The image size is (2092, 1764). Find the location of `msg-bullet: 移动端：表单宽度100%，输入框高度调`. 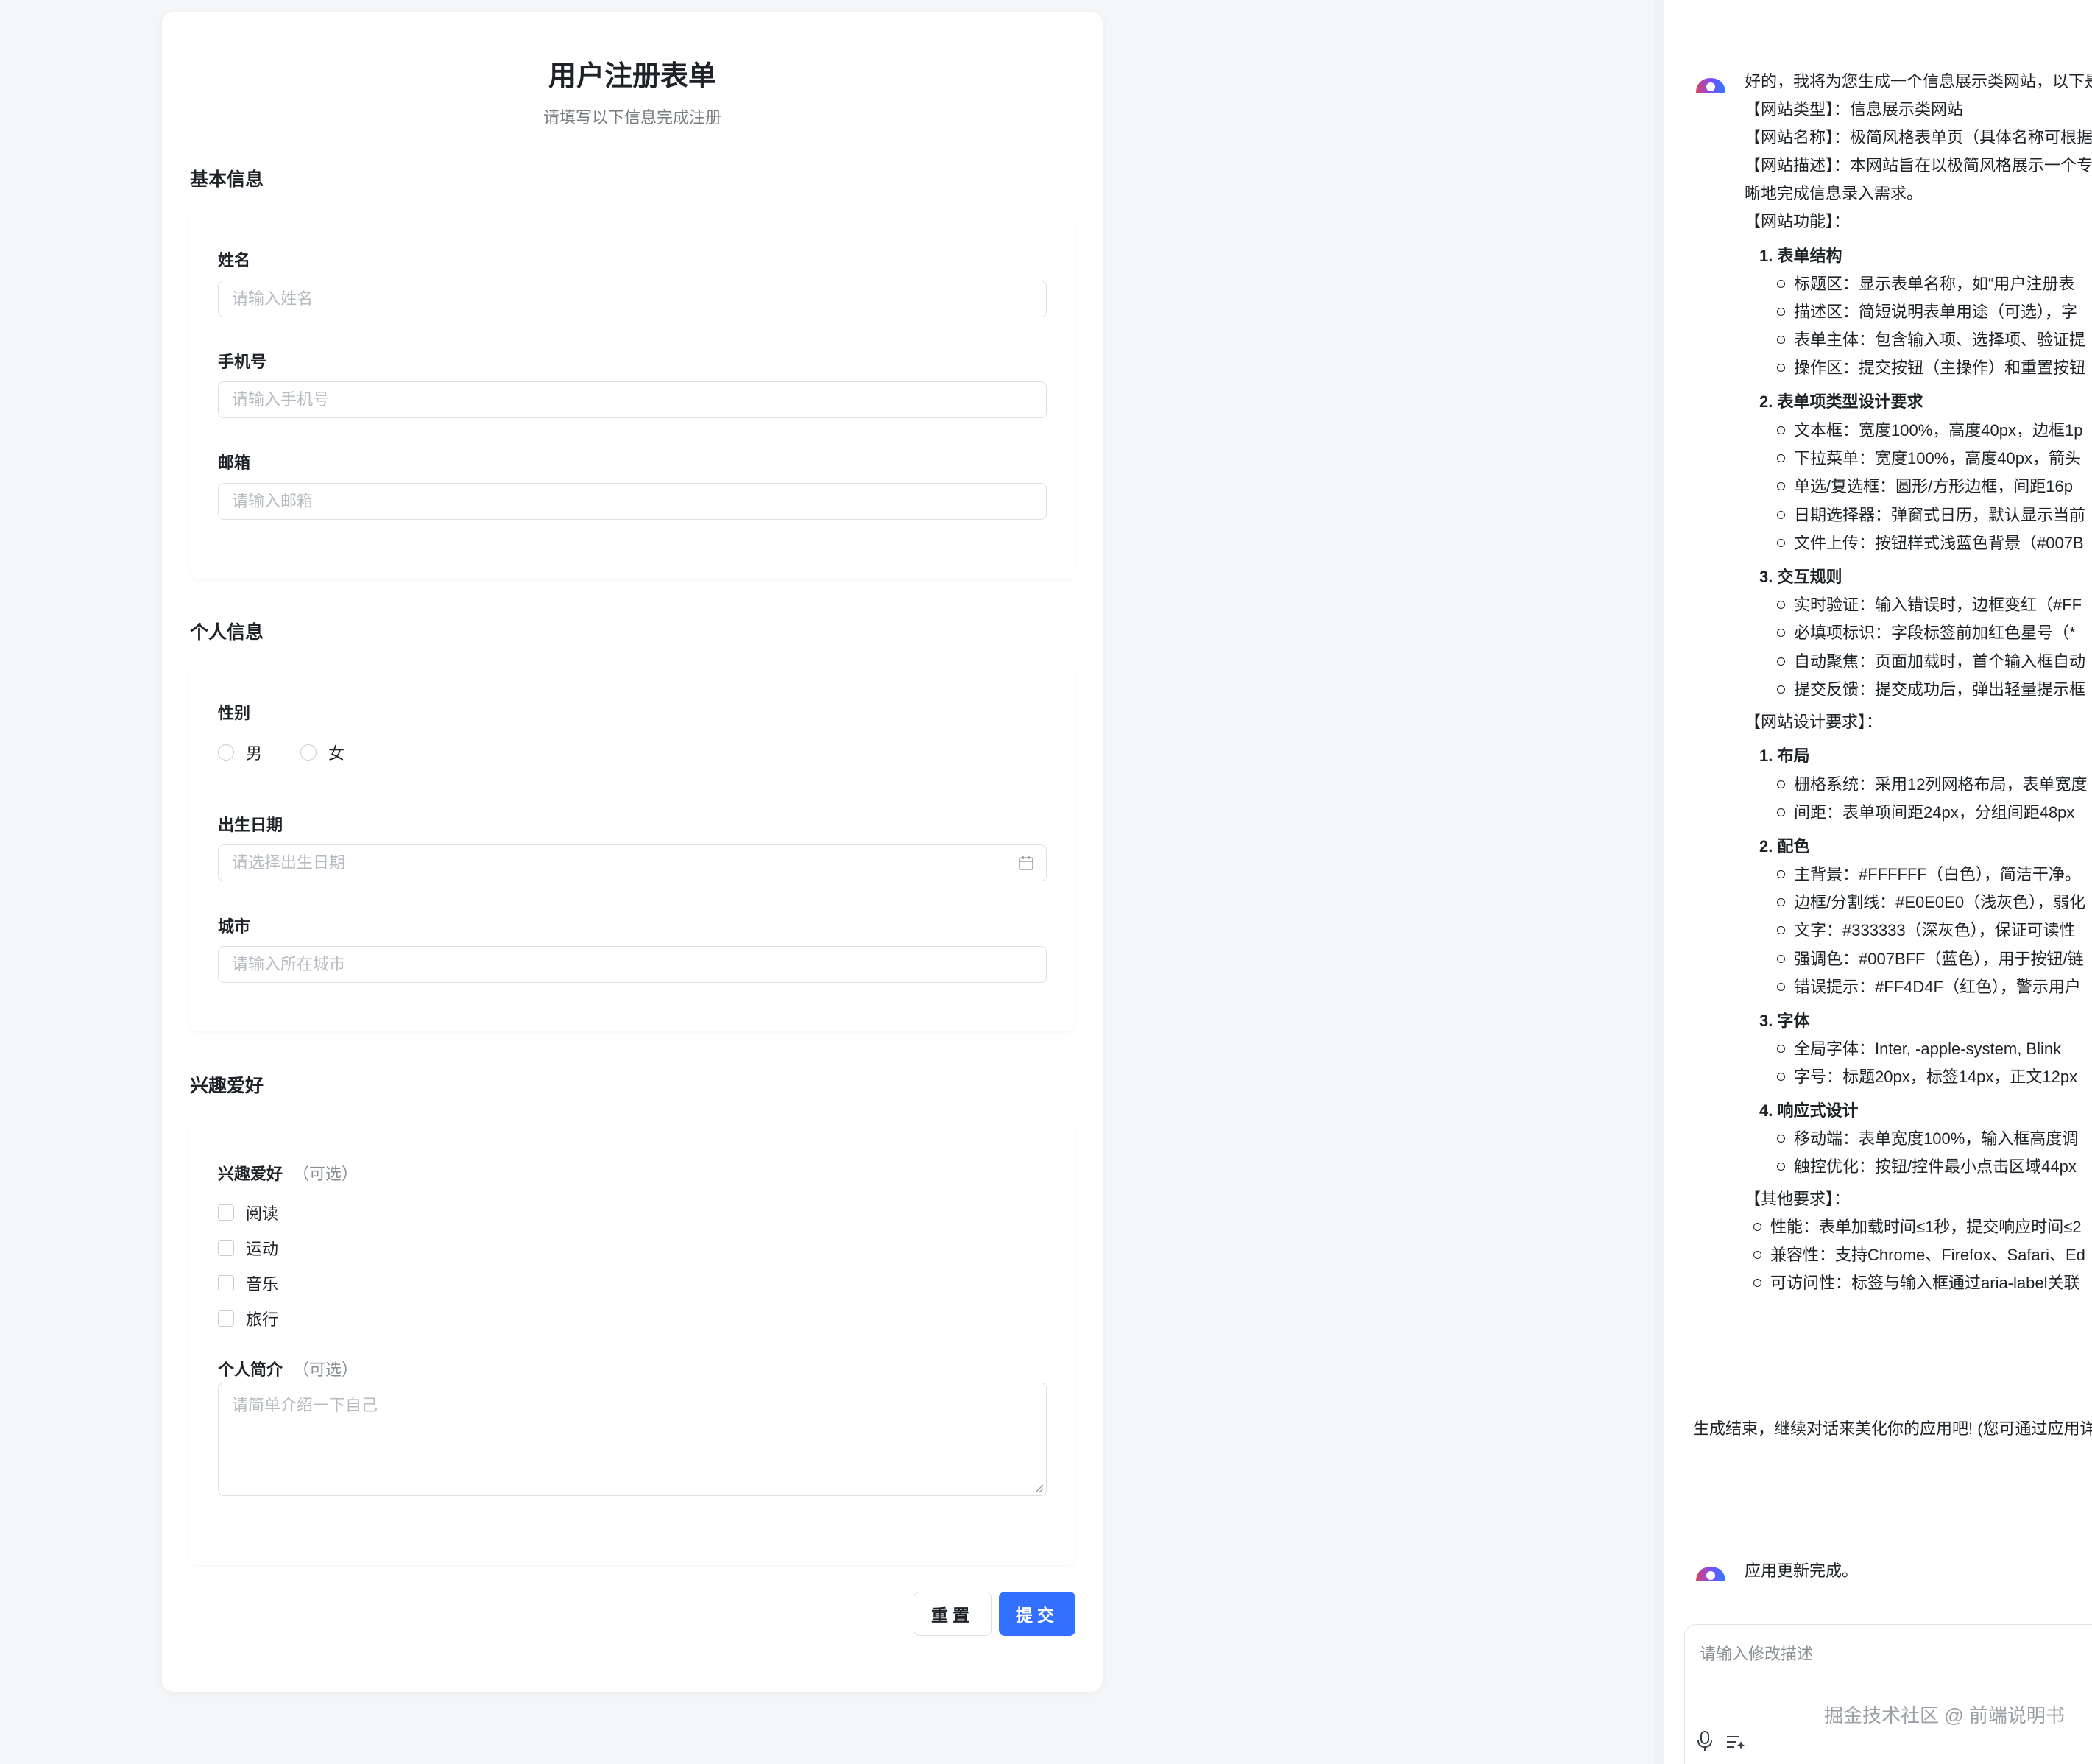

msg-bullet: 移动端：表单宽度100%，输入框高度调 is located at coordinates (1927, 1139).